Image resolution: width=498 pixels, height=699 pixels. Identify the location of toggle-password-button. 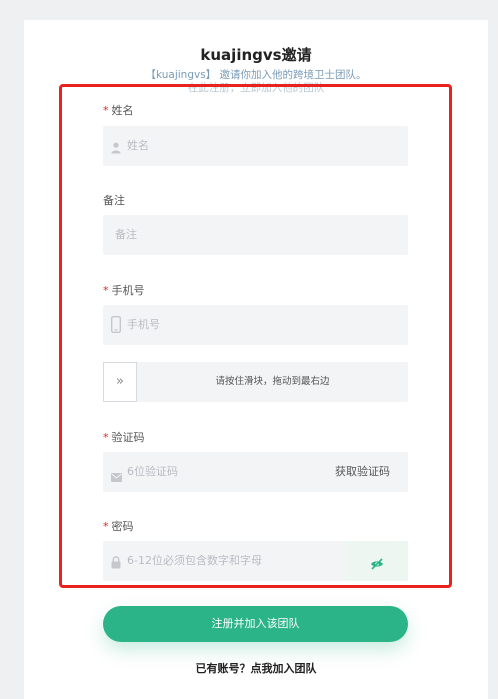
(377, 561).